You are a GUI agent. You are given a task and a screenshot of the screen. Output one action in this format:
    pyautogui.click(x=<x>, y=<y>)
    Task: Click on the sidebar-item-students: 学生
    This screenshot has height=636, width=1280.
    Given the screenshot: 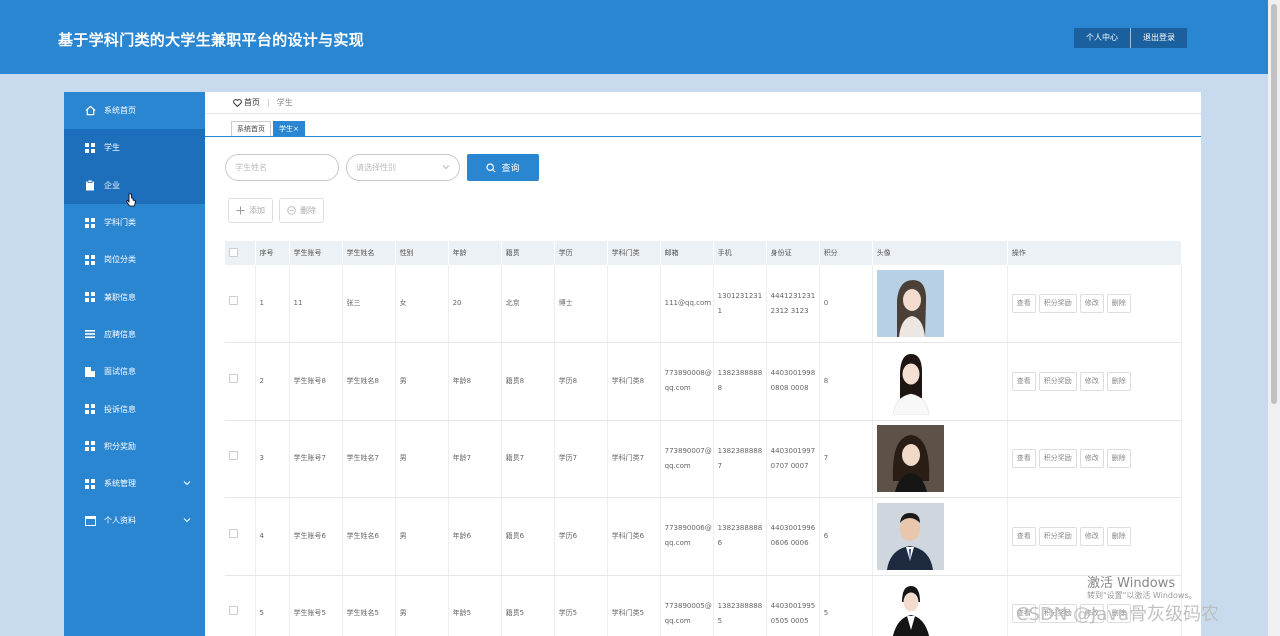 What is the action you would take?
    pyautogui.click(x=134, y=148)
    